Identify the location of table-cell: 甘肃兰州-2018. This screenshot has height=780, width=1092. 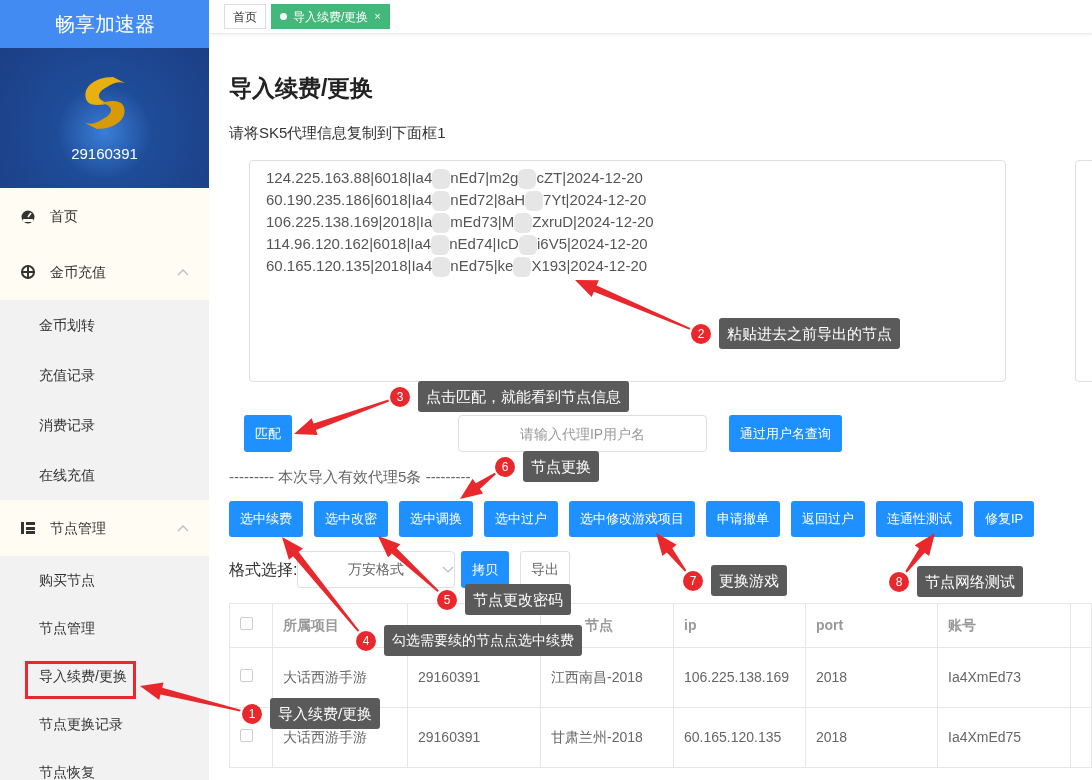
(597, 737).